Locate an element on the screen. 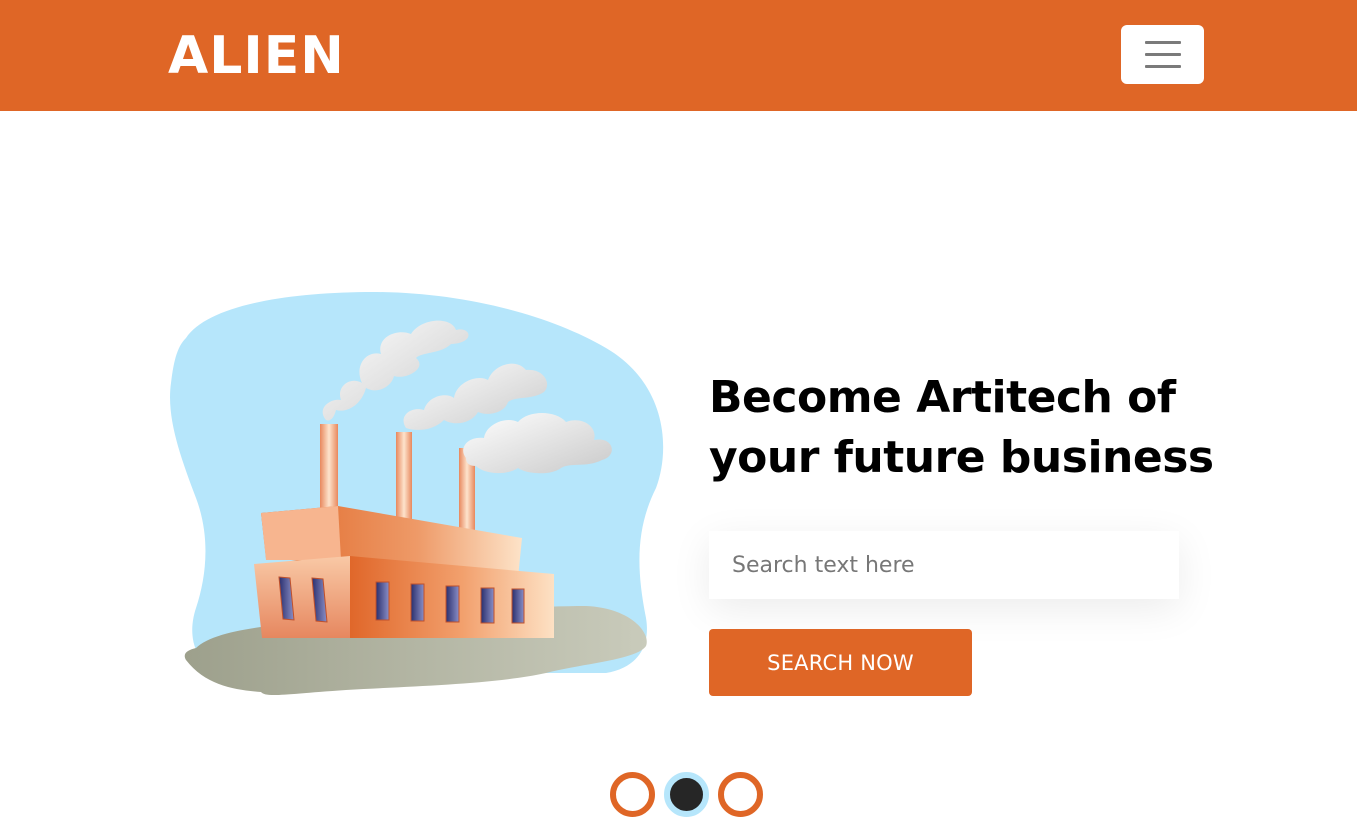 The height and width of the screenshot is (826, 1357). menu-toggle-button is located at coordinates (1162, 54).